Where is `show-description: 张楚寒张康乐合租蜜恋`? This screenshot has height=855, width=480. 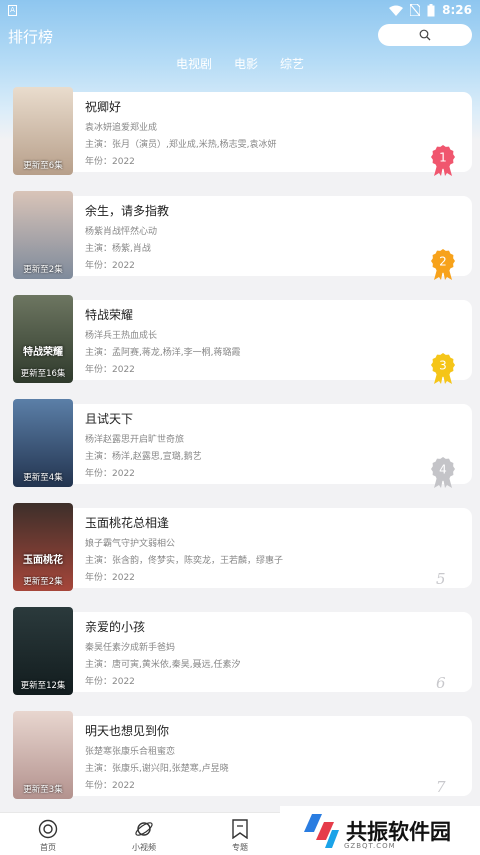 show-description: 张楚寒张康乐合租蜜恋 is located at coordinates (130, 752).